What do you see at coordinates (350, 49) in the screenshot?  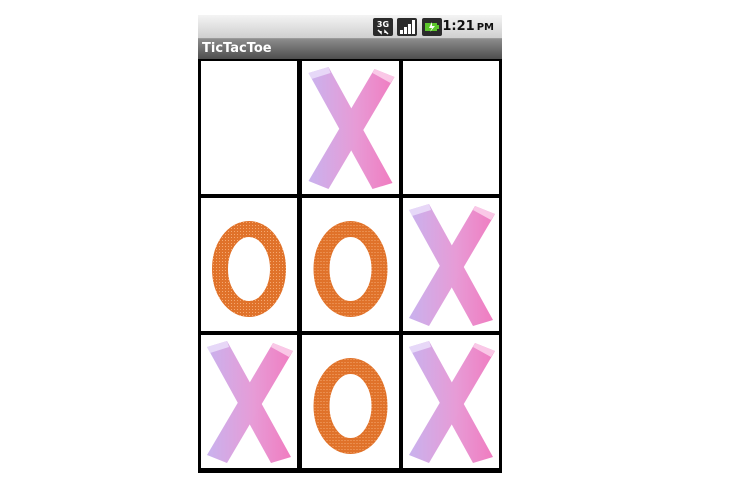 I see `app-title-bar: TicTacToe` at bounding box center [350, 49].